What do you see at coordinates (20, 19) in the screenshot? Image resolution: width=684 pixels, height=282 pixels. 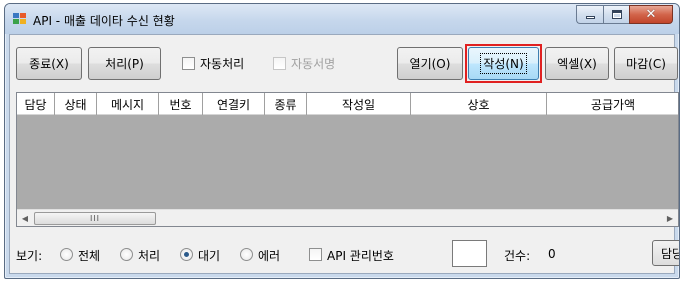 I see `app-icon` at bounding box center [20, 19].